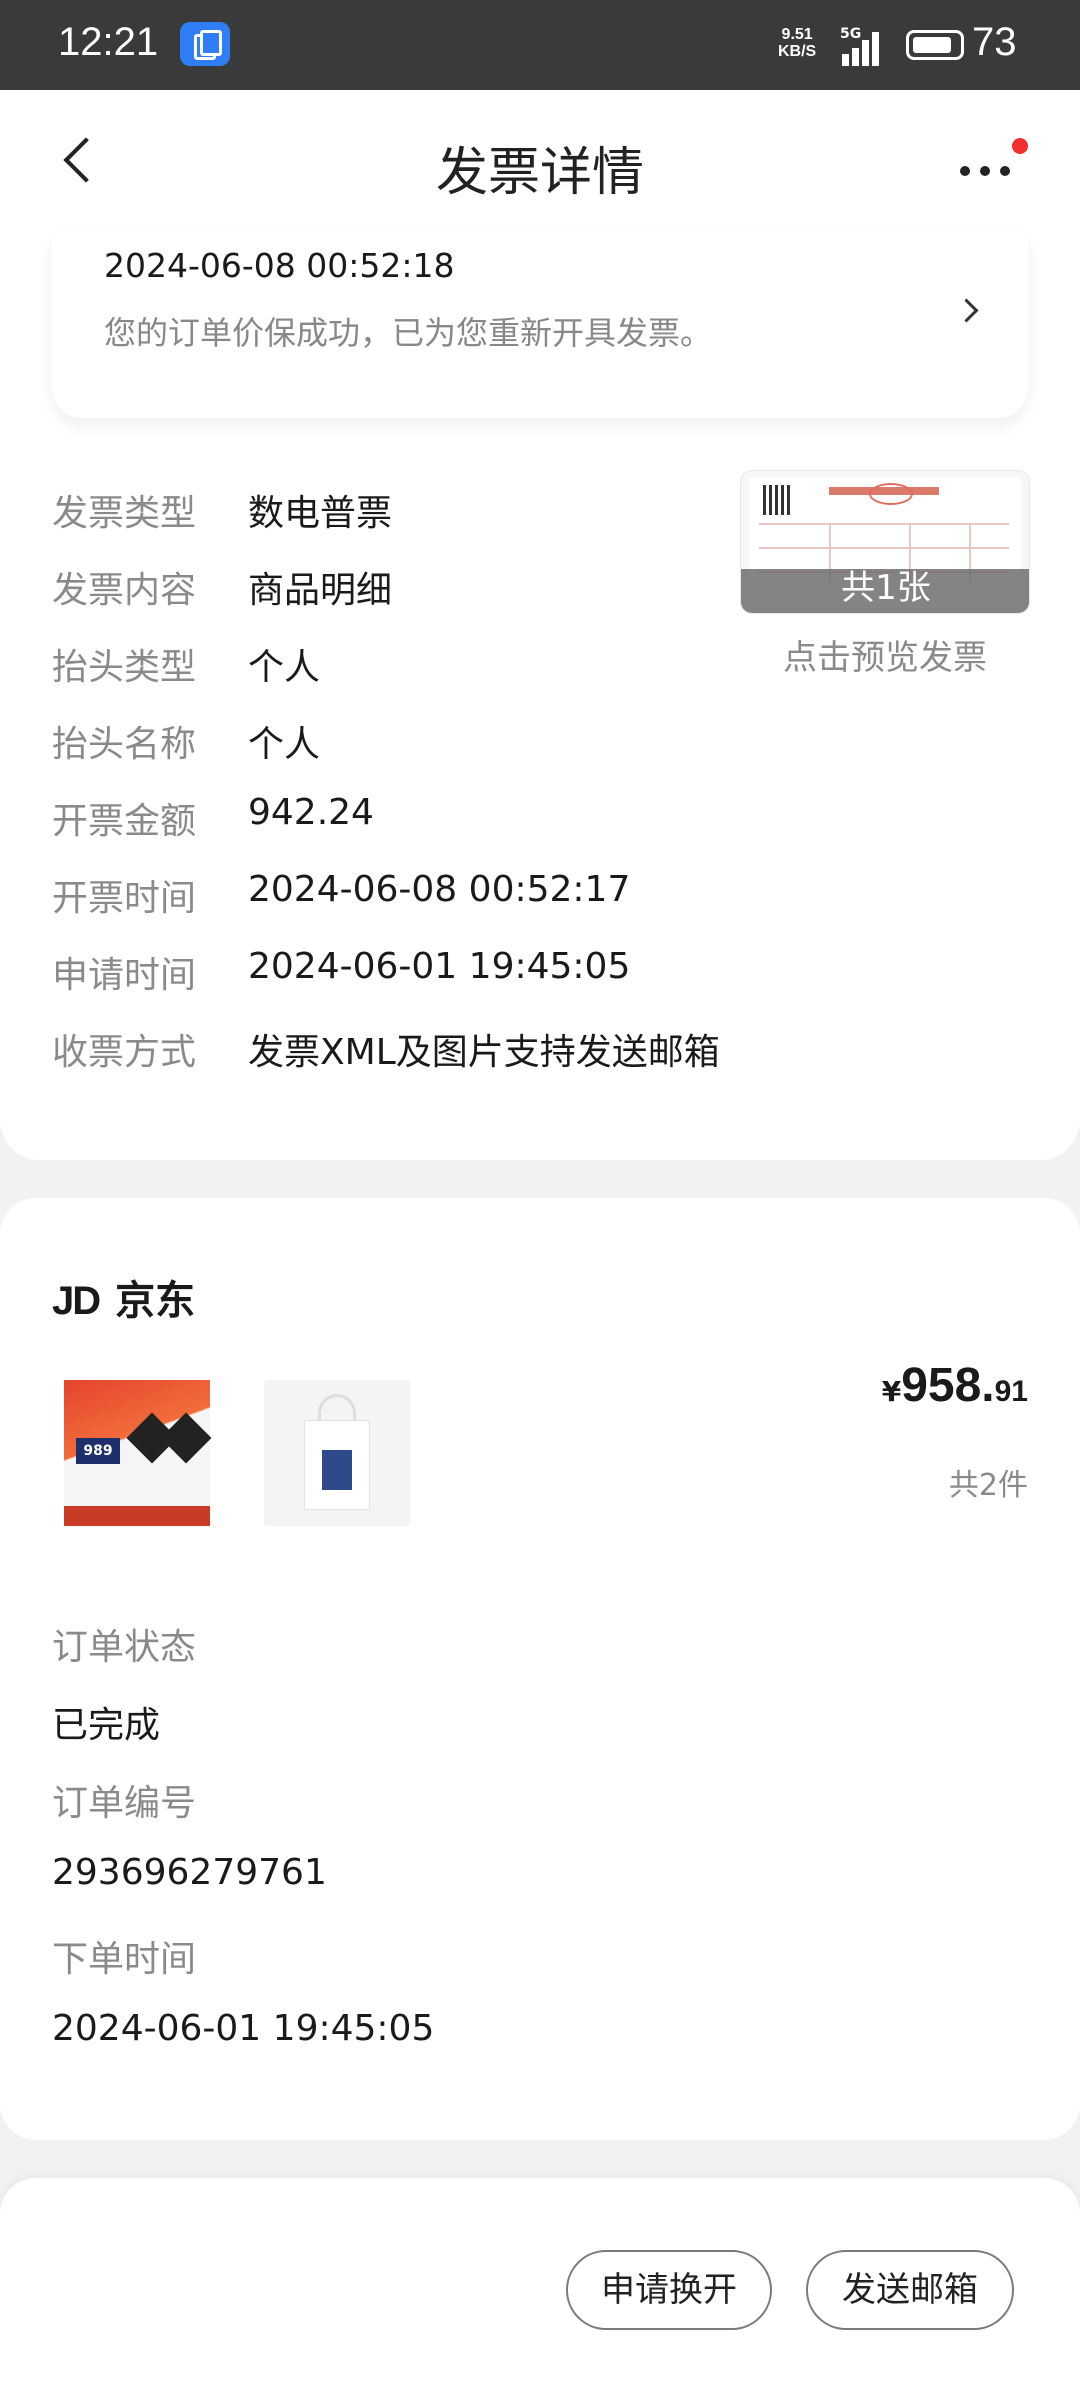  Describe the element at coordinates (76, 1301) in the screenshot. I see `jd-logo: JD` at that location.